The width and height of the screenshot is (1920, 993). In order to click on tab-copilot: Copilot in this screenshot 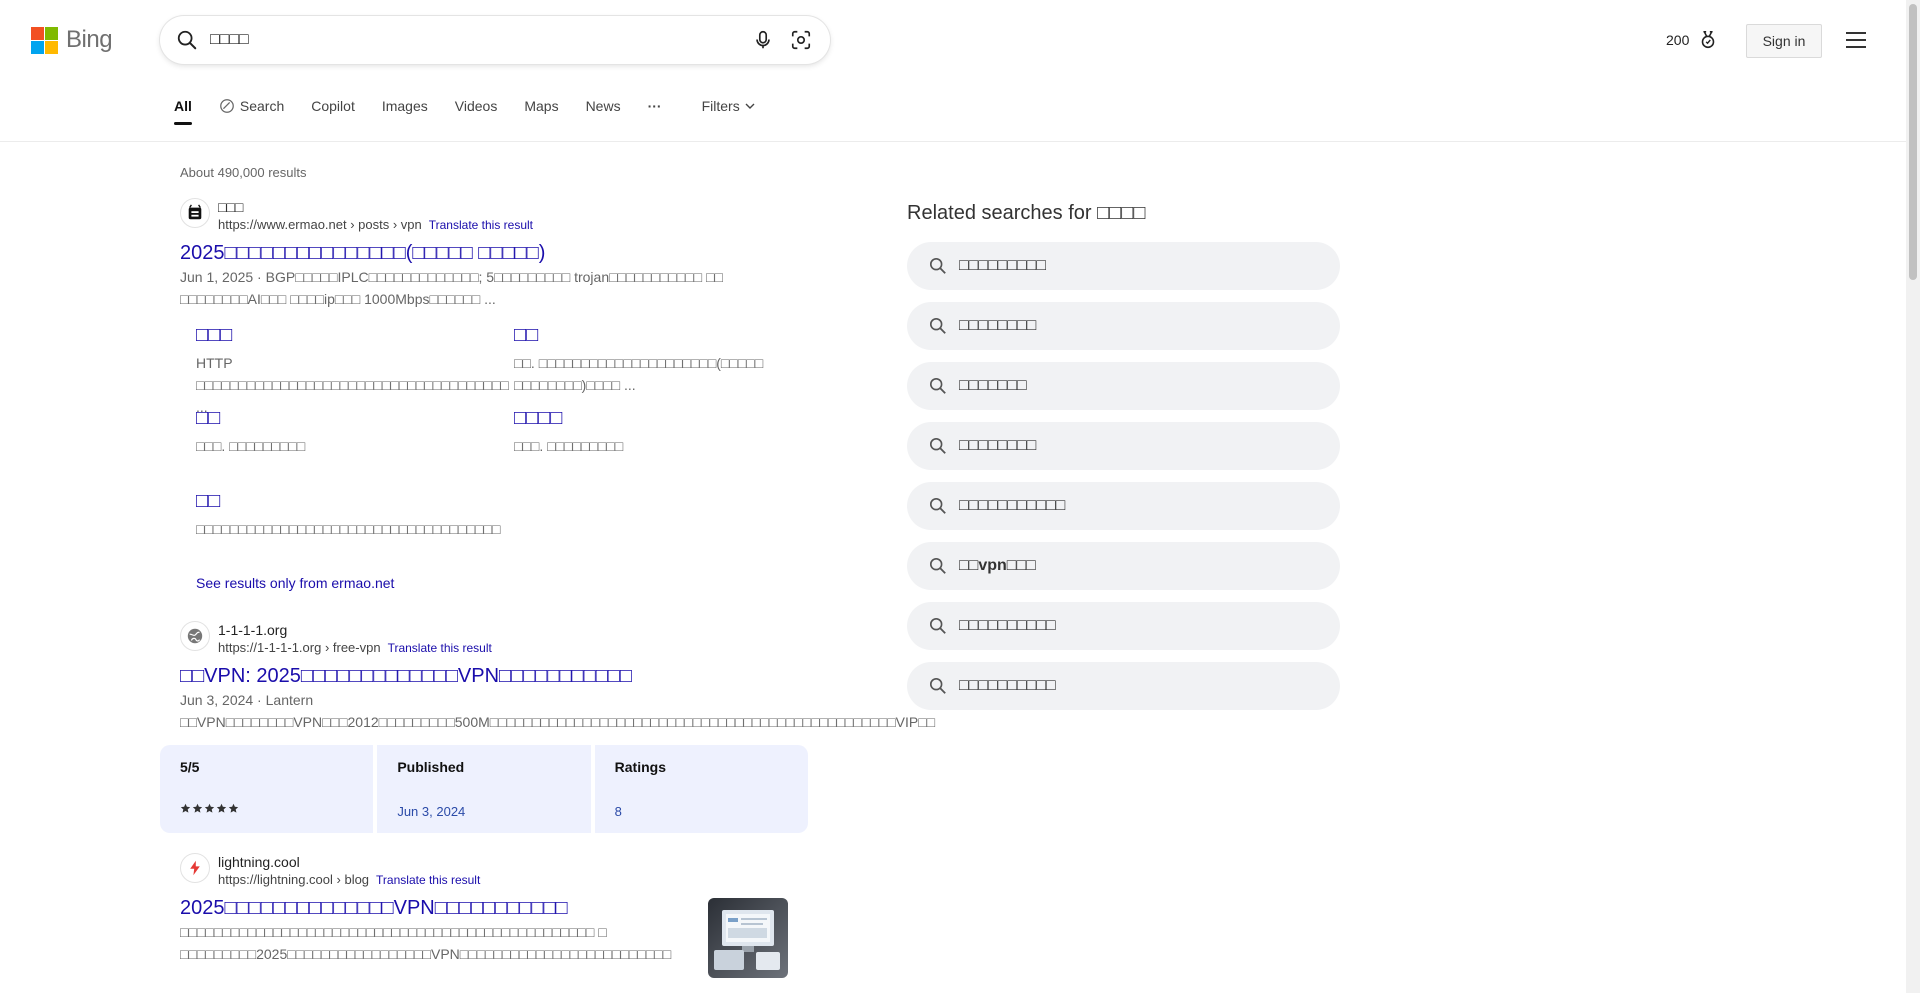, I will do `click(333, 106)`.